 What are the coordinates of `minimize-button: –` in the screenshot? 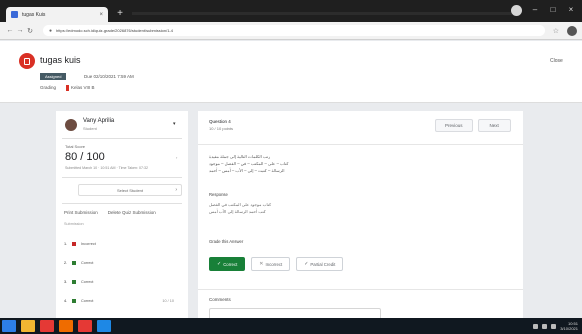 It's located at (535, 10).